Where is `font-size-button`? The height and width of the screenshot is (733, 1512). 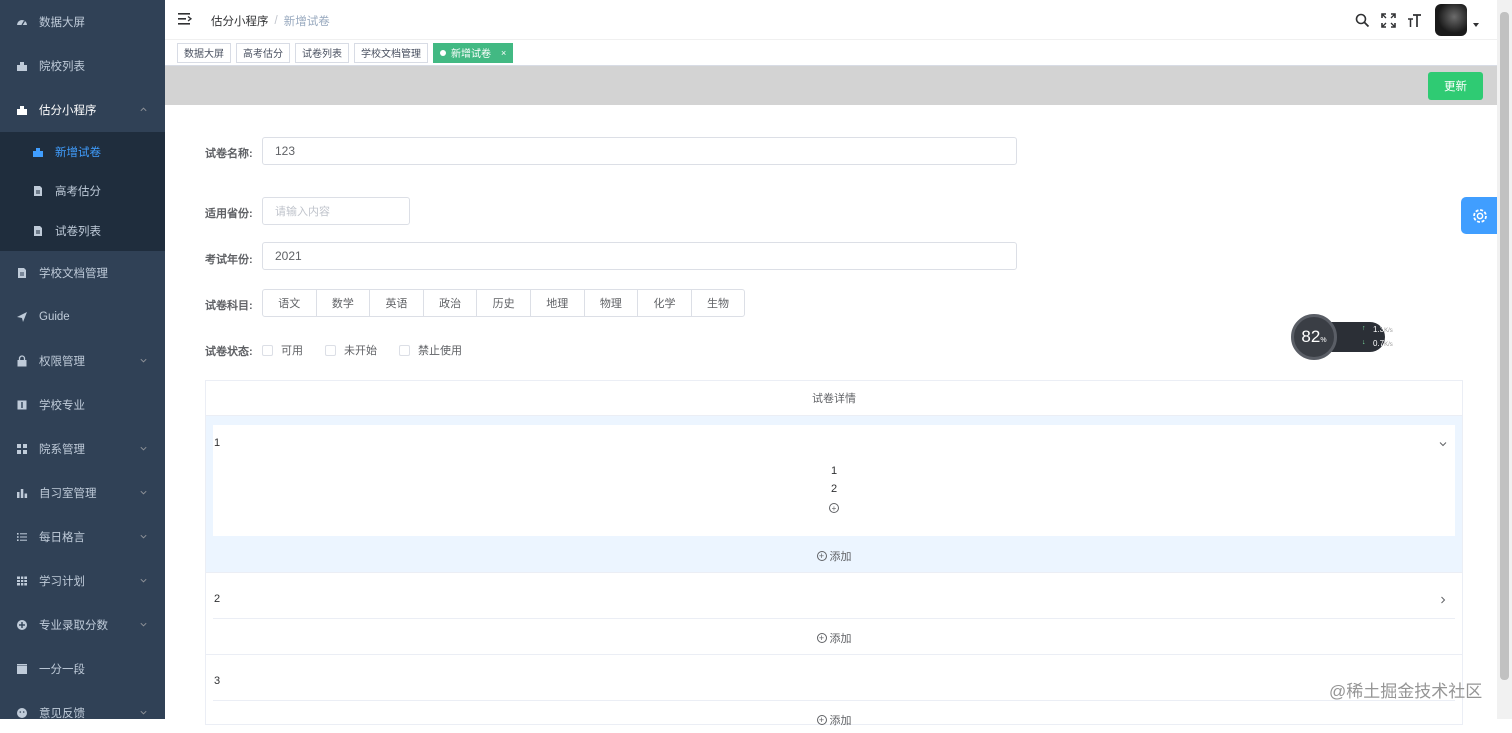 font-size-button is located at coordinates (1414, 20).